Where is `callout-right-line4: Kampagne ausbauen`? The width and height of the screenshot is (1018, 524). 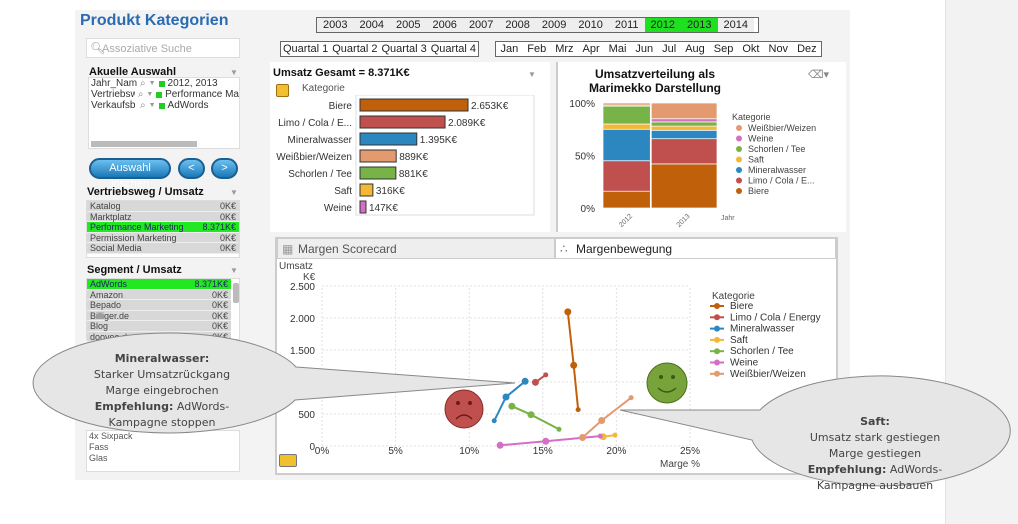
callout-right-line4: Kampagne ausbauen is located at coordinates (875, 485).